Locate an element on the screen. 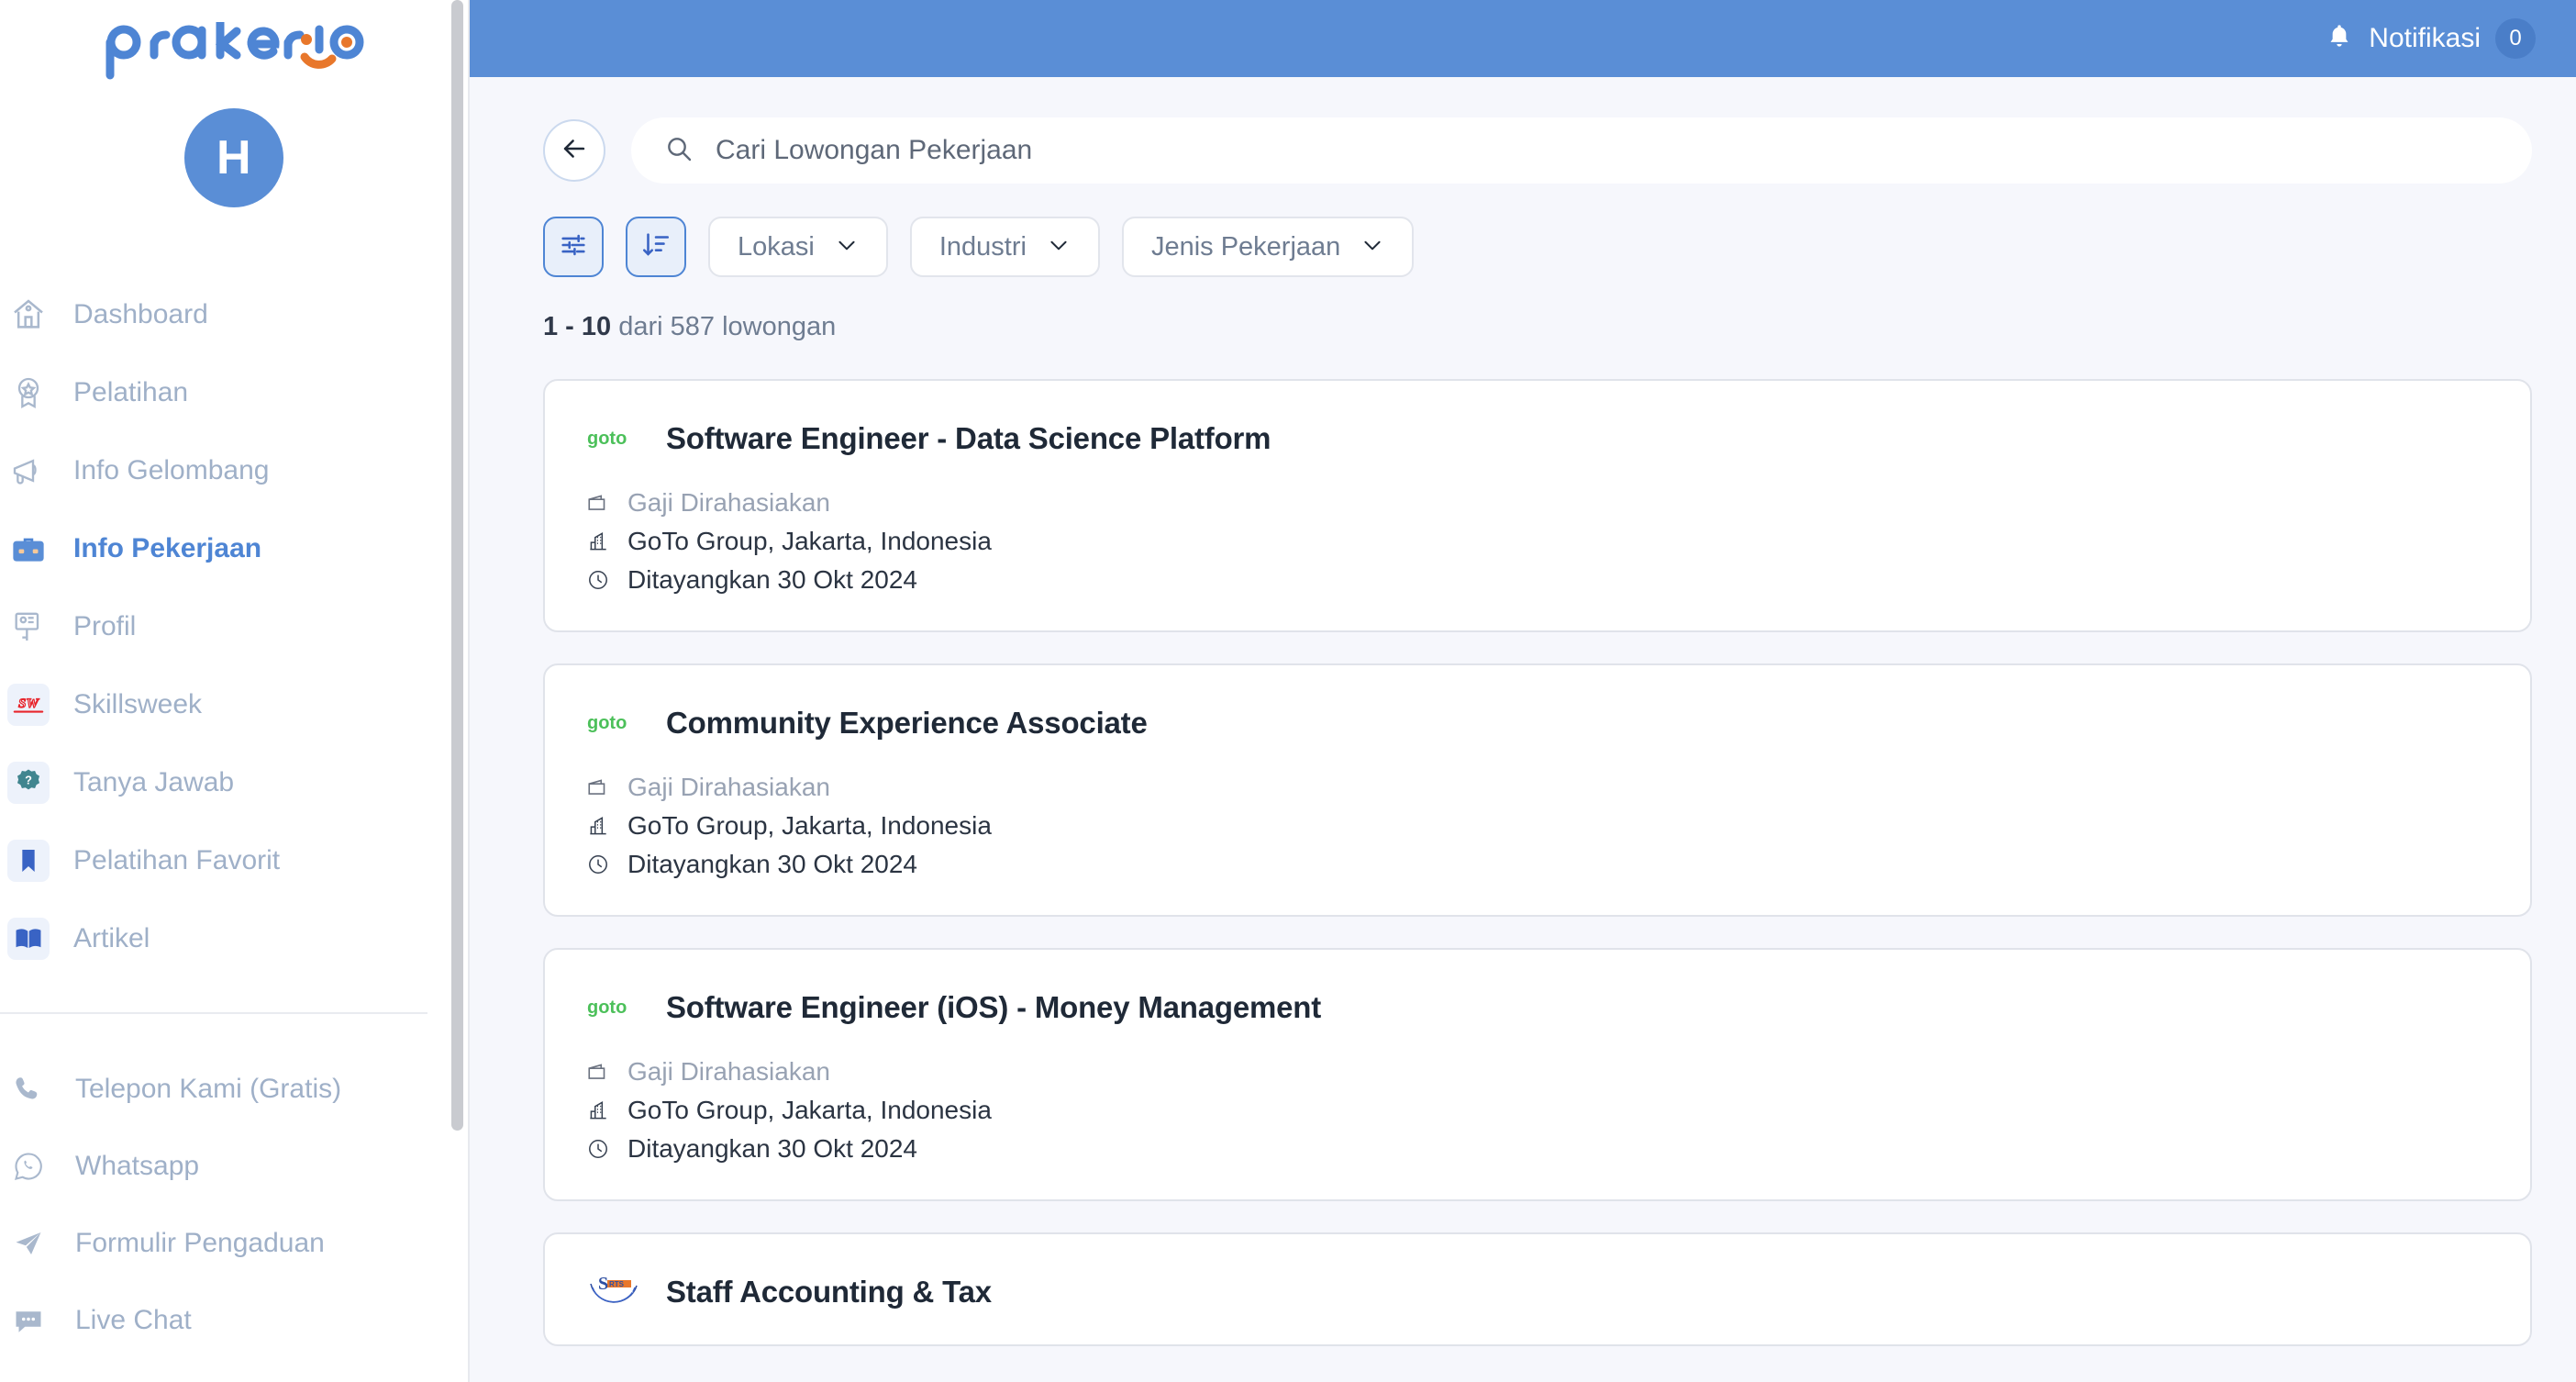  sidebar-item-live-chat: Live Chat is located at coordinates (234, 1320).